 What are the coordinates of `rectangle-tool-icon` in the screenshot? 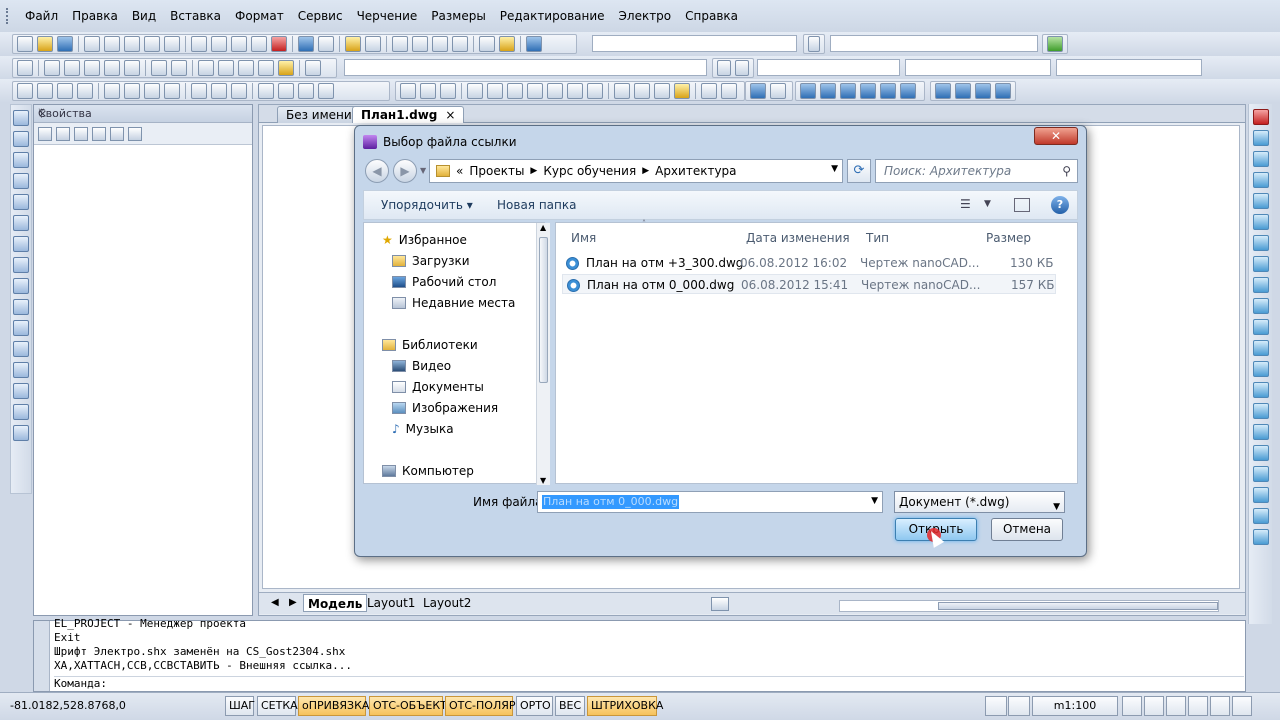 It's located at (21, 181).